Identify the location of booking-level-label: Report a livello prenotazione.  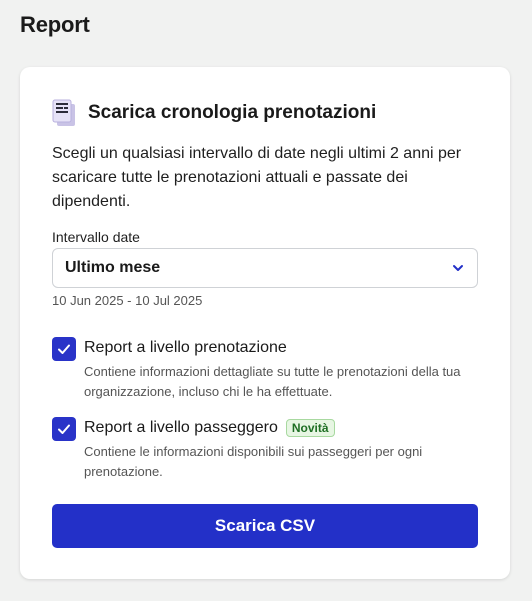
(284, 348).